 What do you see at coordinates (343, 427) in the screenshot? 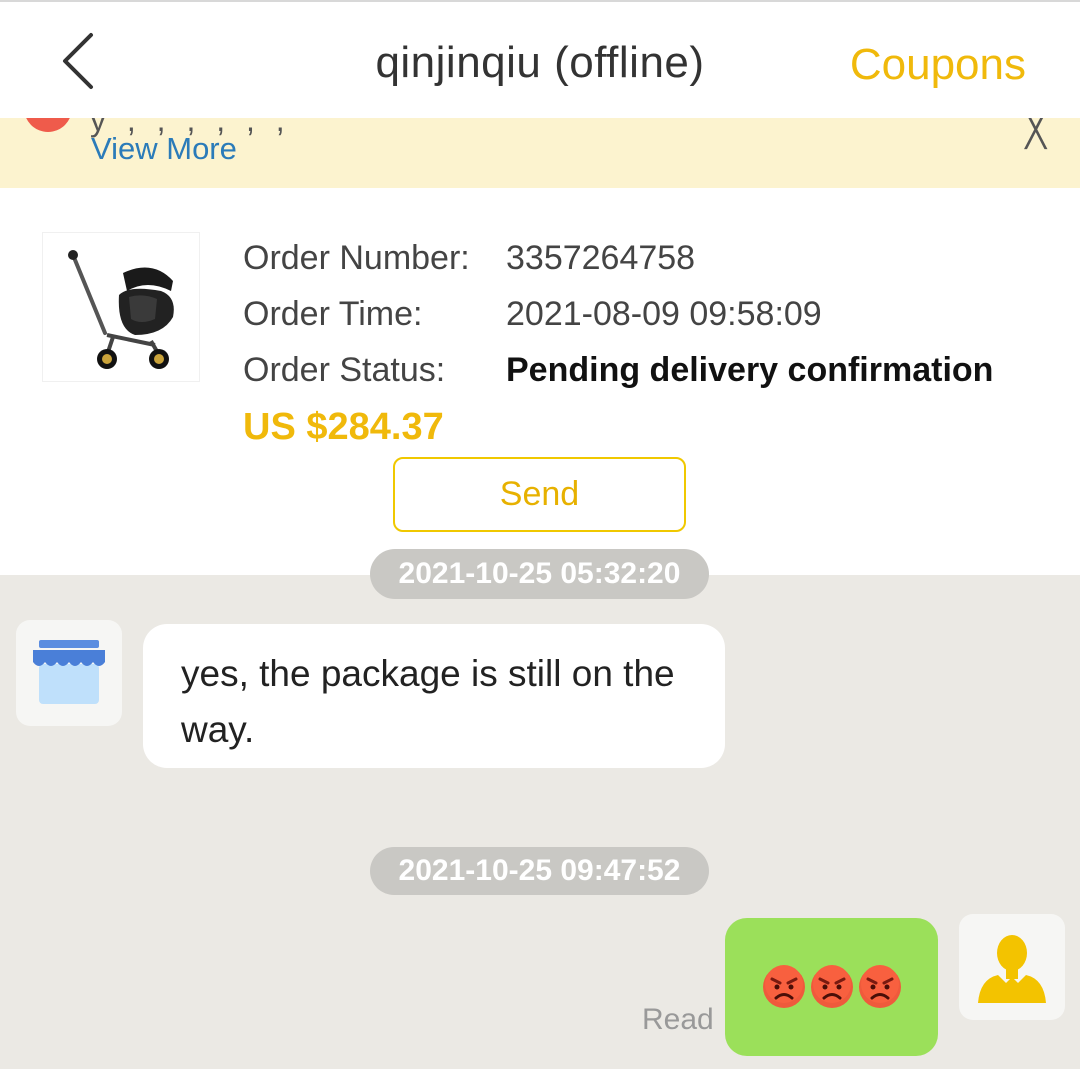
I see `order-price: US $284.37` at bounding box center [343, 427].